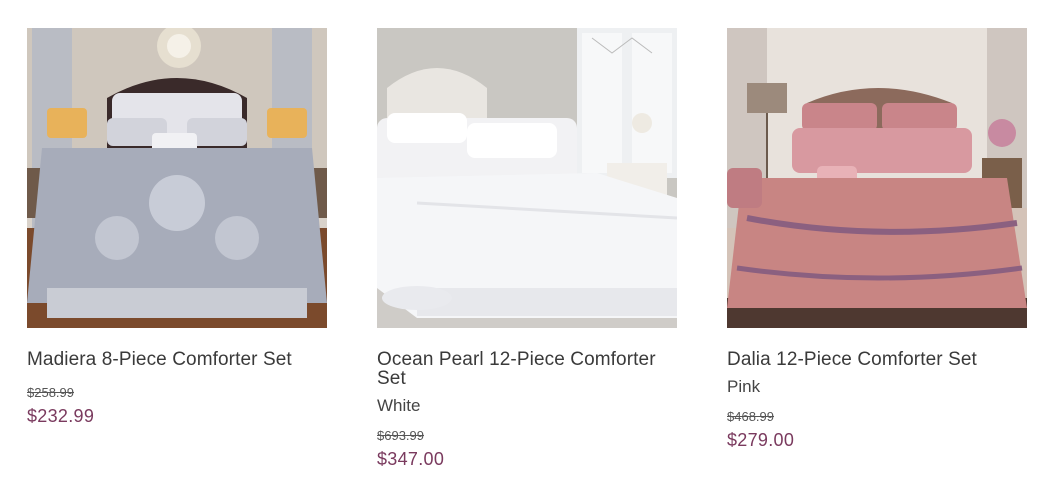 This screenshot has height=486, width=1050. I want to click on product-name: Madiera 8-Piece Comforter Set, so click(177, 359).